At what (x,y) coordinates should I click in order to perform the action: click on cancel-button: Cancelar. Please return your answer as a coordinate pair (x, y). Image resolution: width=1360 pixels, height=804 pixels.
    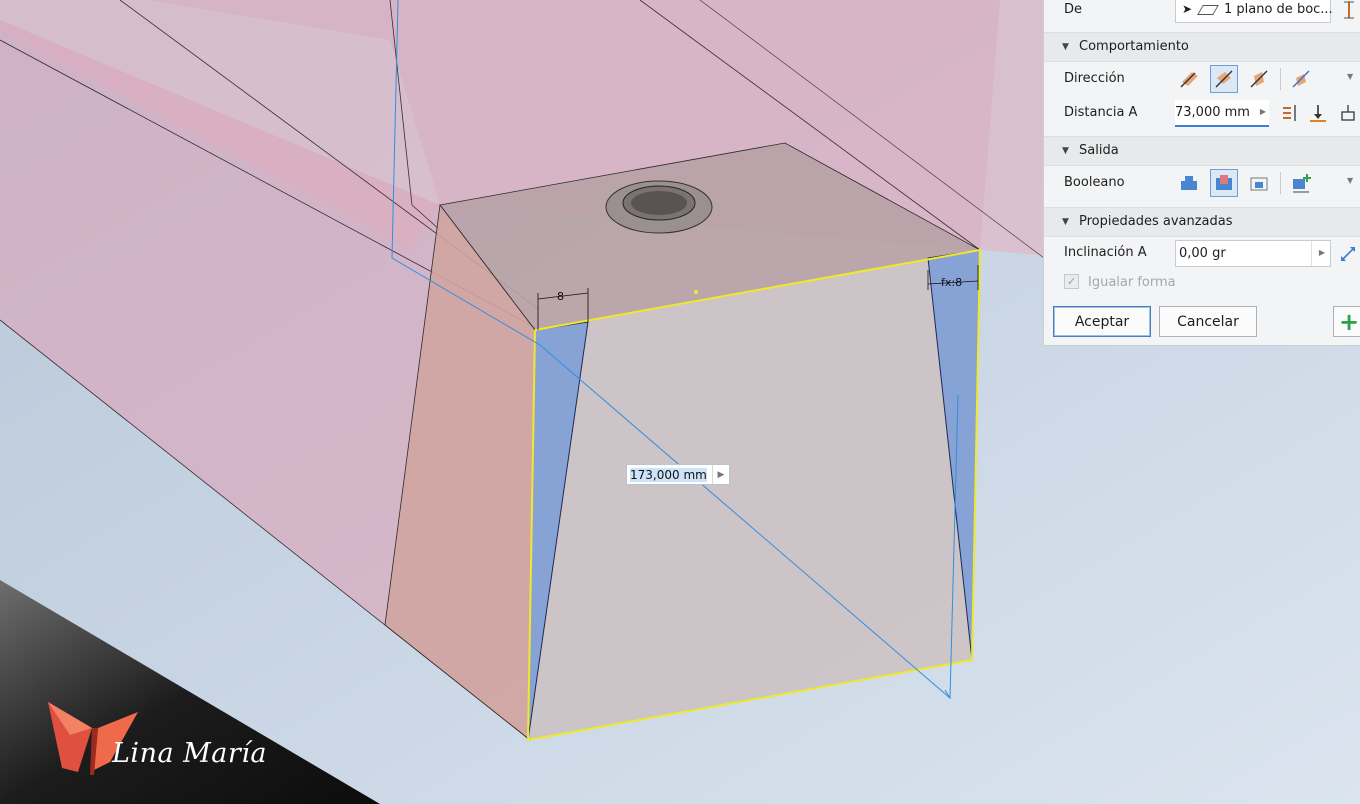
    Looking at the image, I should click on (1208, 321).